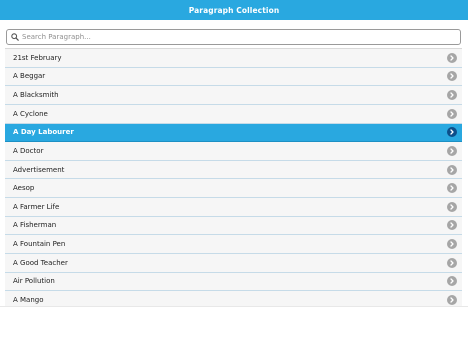 The image size is (468, 355). I want to click on list-item-selected: A Day Labourer, so click(233, 133).